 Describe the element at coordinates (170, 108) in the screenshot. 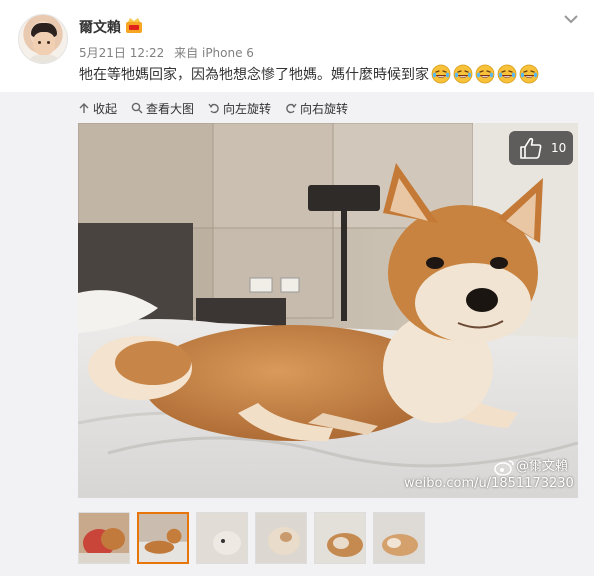

I see `view-large-label: 查看大图` at that location.